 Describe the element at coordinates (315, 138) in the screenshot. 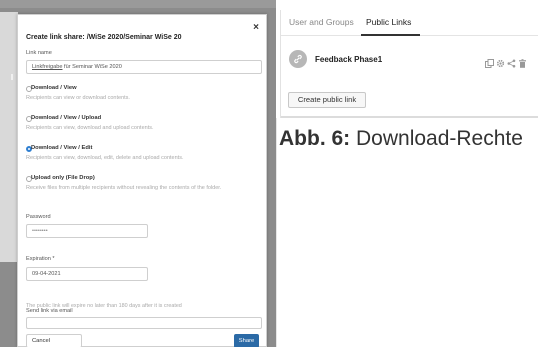

I see `caption-label: Abb. 6:` at that location.